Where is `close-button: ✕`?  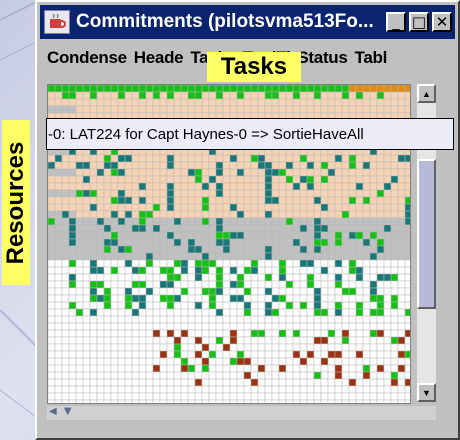 close-button: ✕ is located at coordinates (442, 22).